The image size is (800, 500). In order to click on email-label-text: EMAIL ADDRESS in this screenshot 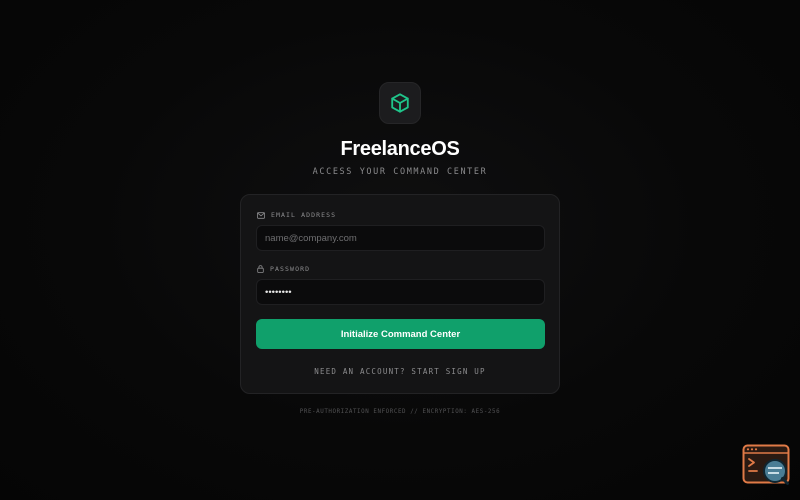, I will do `click(304, 215)`.